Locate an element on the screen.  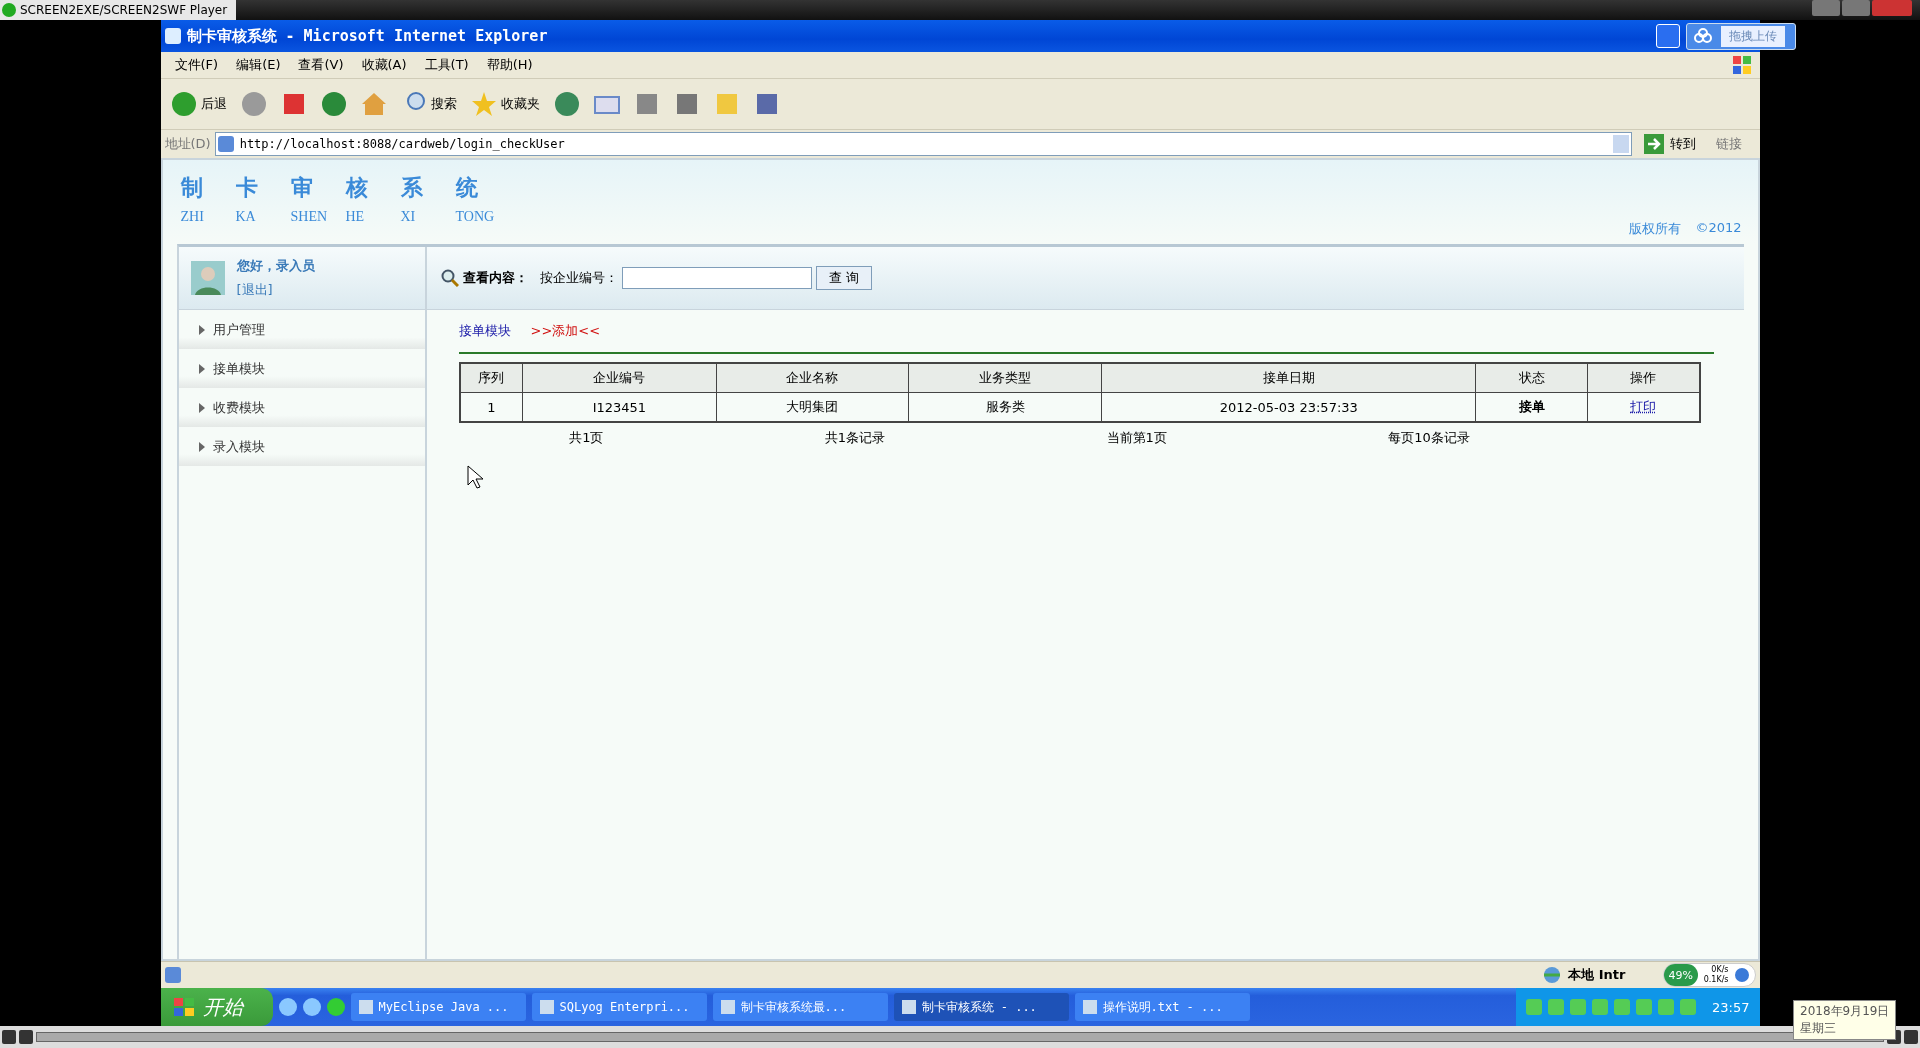
download-speed: 0.1K/s is located at coordinates (1716, 980).